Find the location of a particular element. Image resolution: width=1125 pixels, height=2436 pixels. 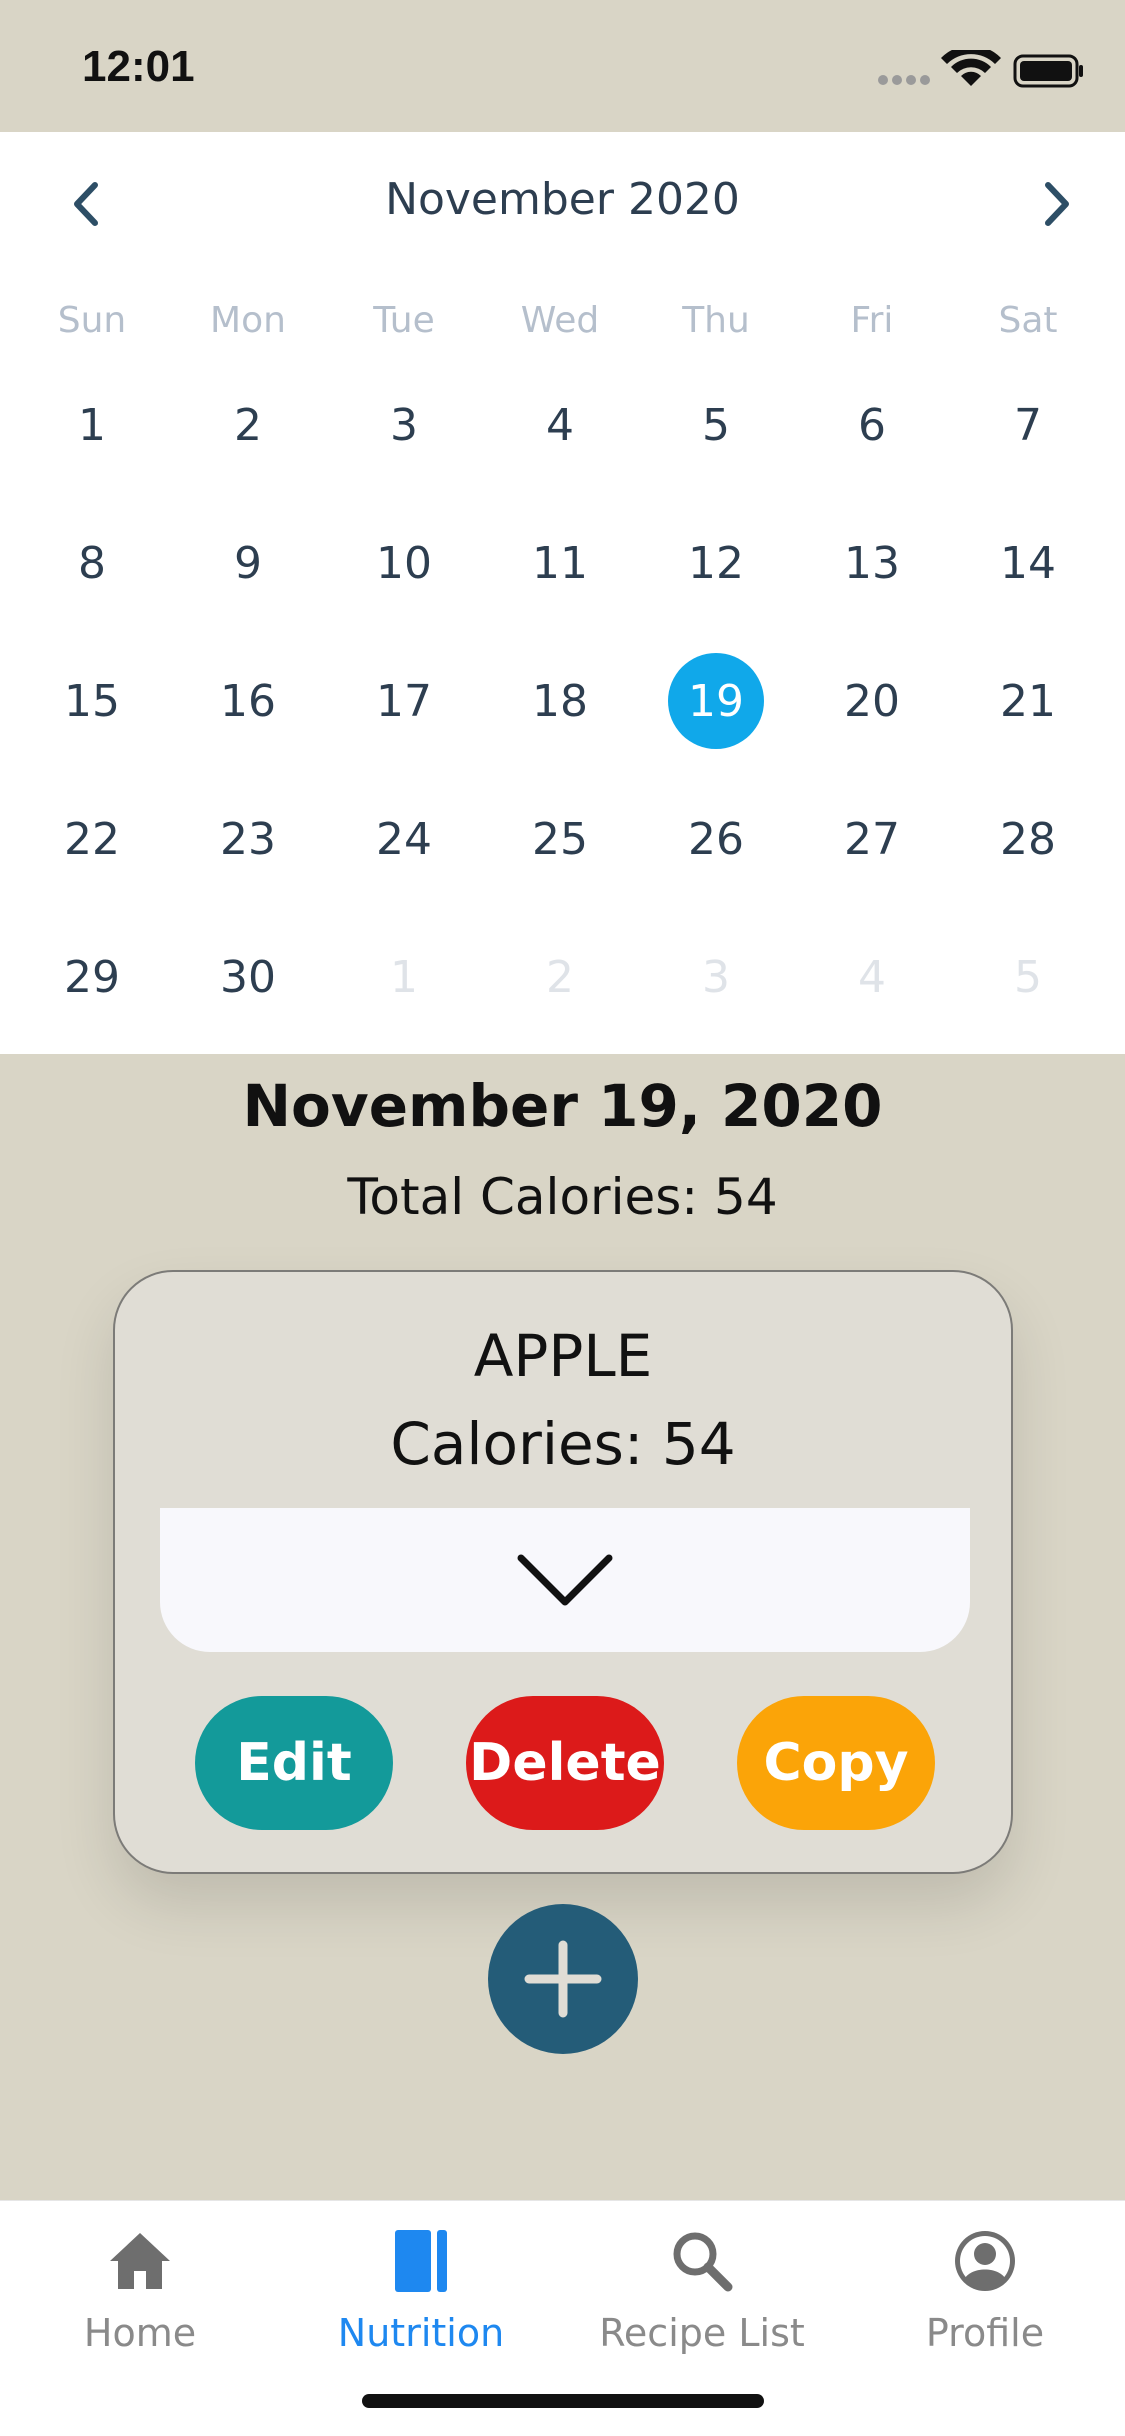

calendar-day: 26 is located at coordinates (716, 839).